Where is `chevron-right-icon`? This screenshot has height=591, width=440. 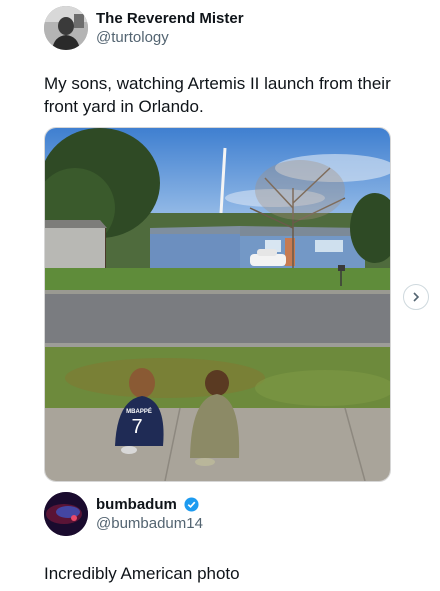
chevron-right-icon is located at coordinates (416, 297).